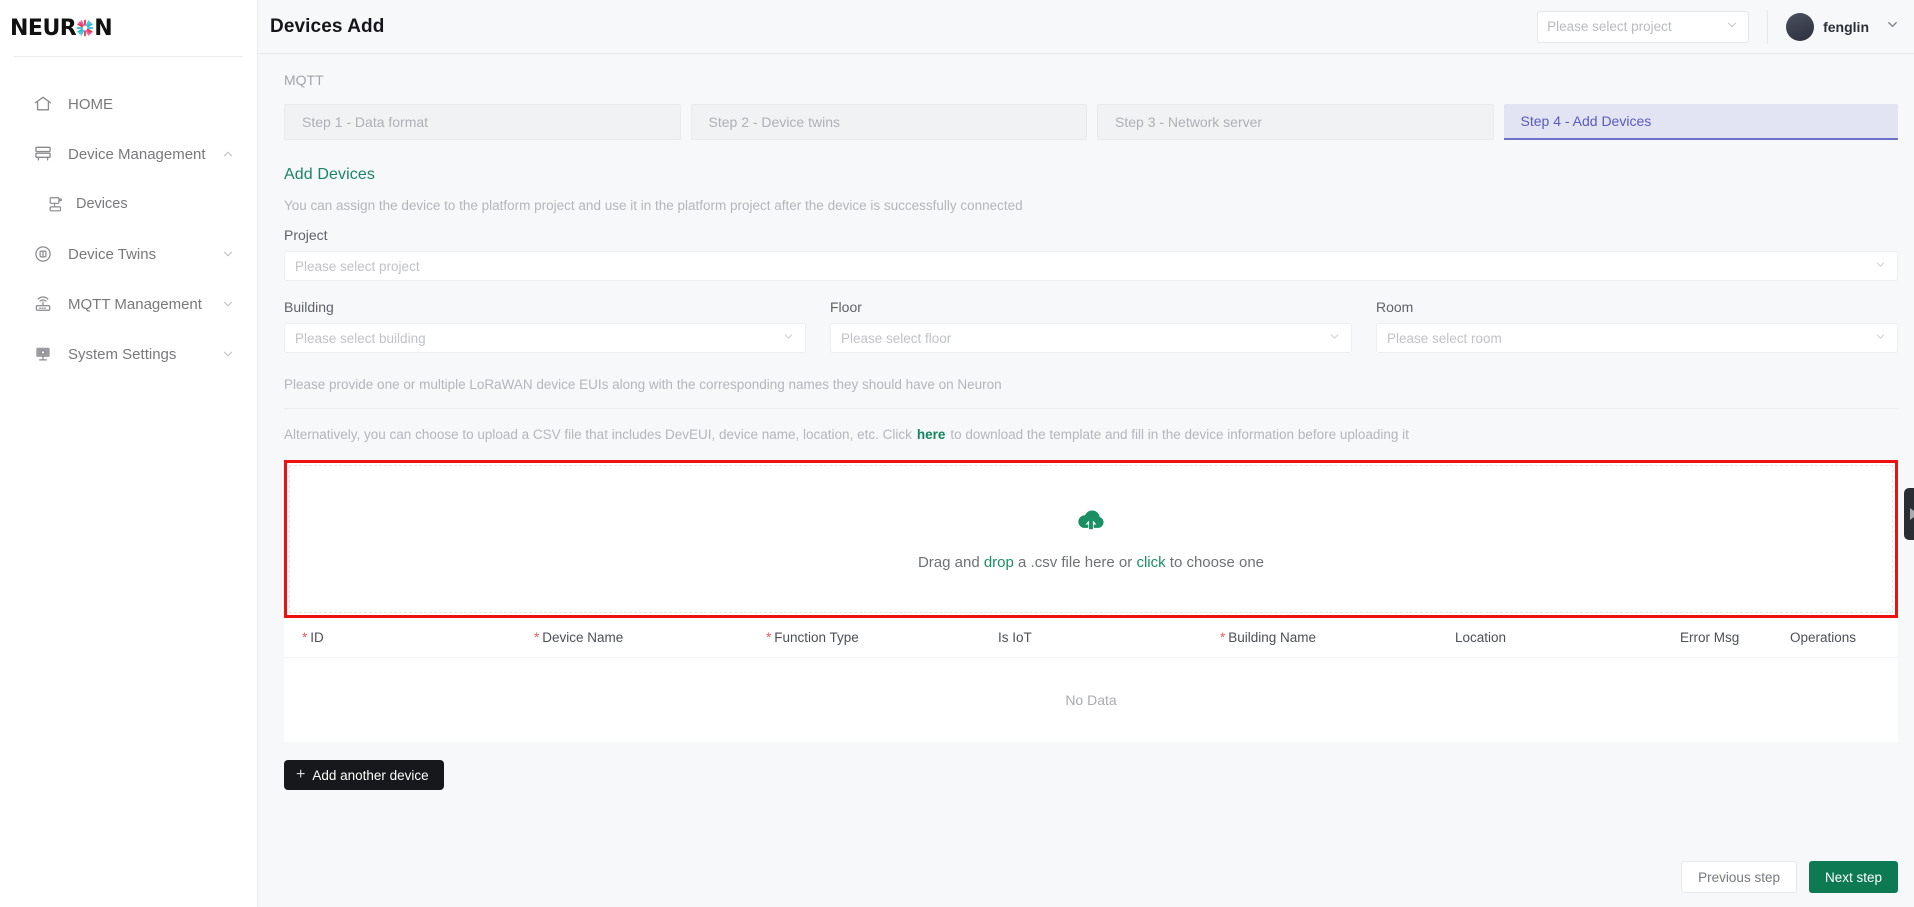 The width and height of the screenshot is (1914, 907). What do you see at coordinates (43, 28) in the screenshot?
I see `brand-logo-text-left: NEUR` at bounding box center [43, 28].